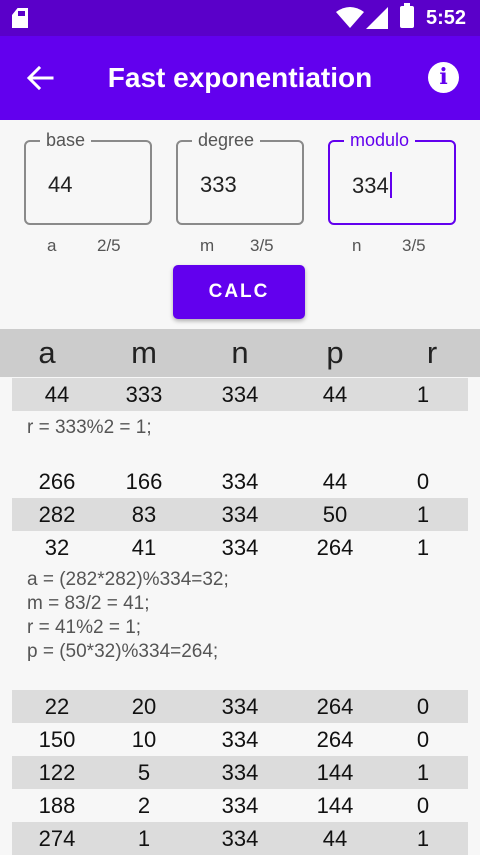  What do you see at coordinates (380, 140) in the screenshot?
I see `modulo-label: modulo` at bounding box center [380, 140].